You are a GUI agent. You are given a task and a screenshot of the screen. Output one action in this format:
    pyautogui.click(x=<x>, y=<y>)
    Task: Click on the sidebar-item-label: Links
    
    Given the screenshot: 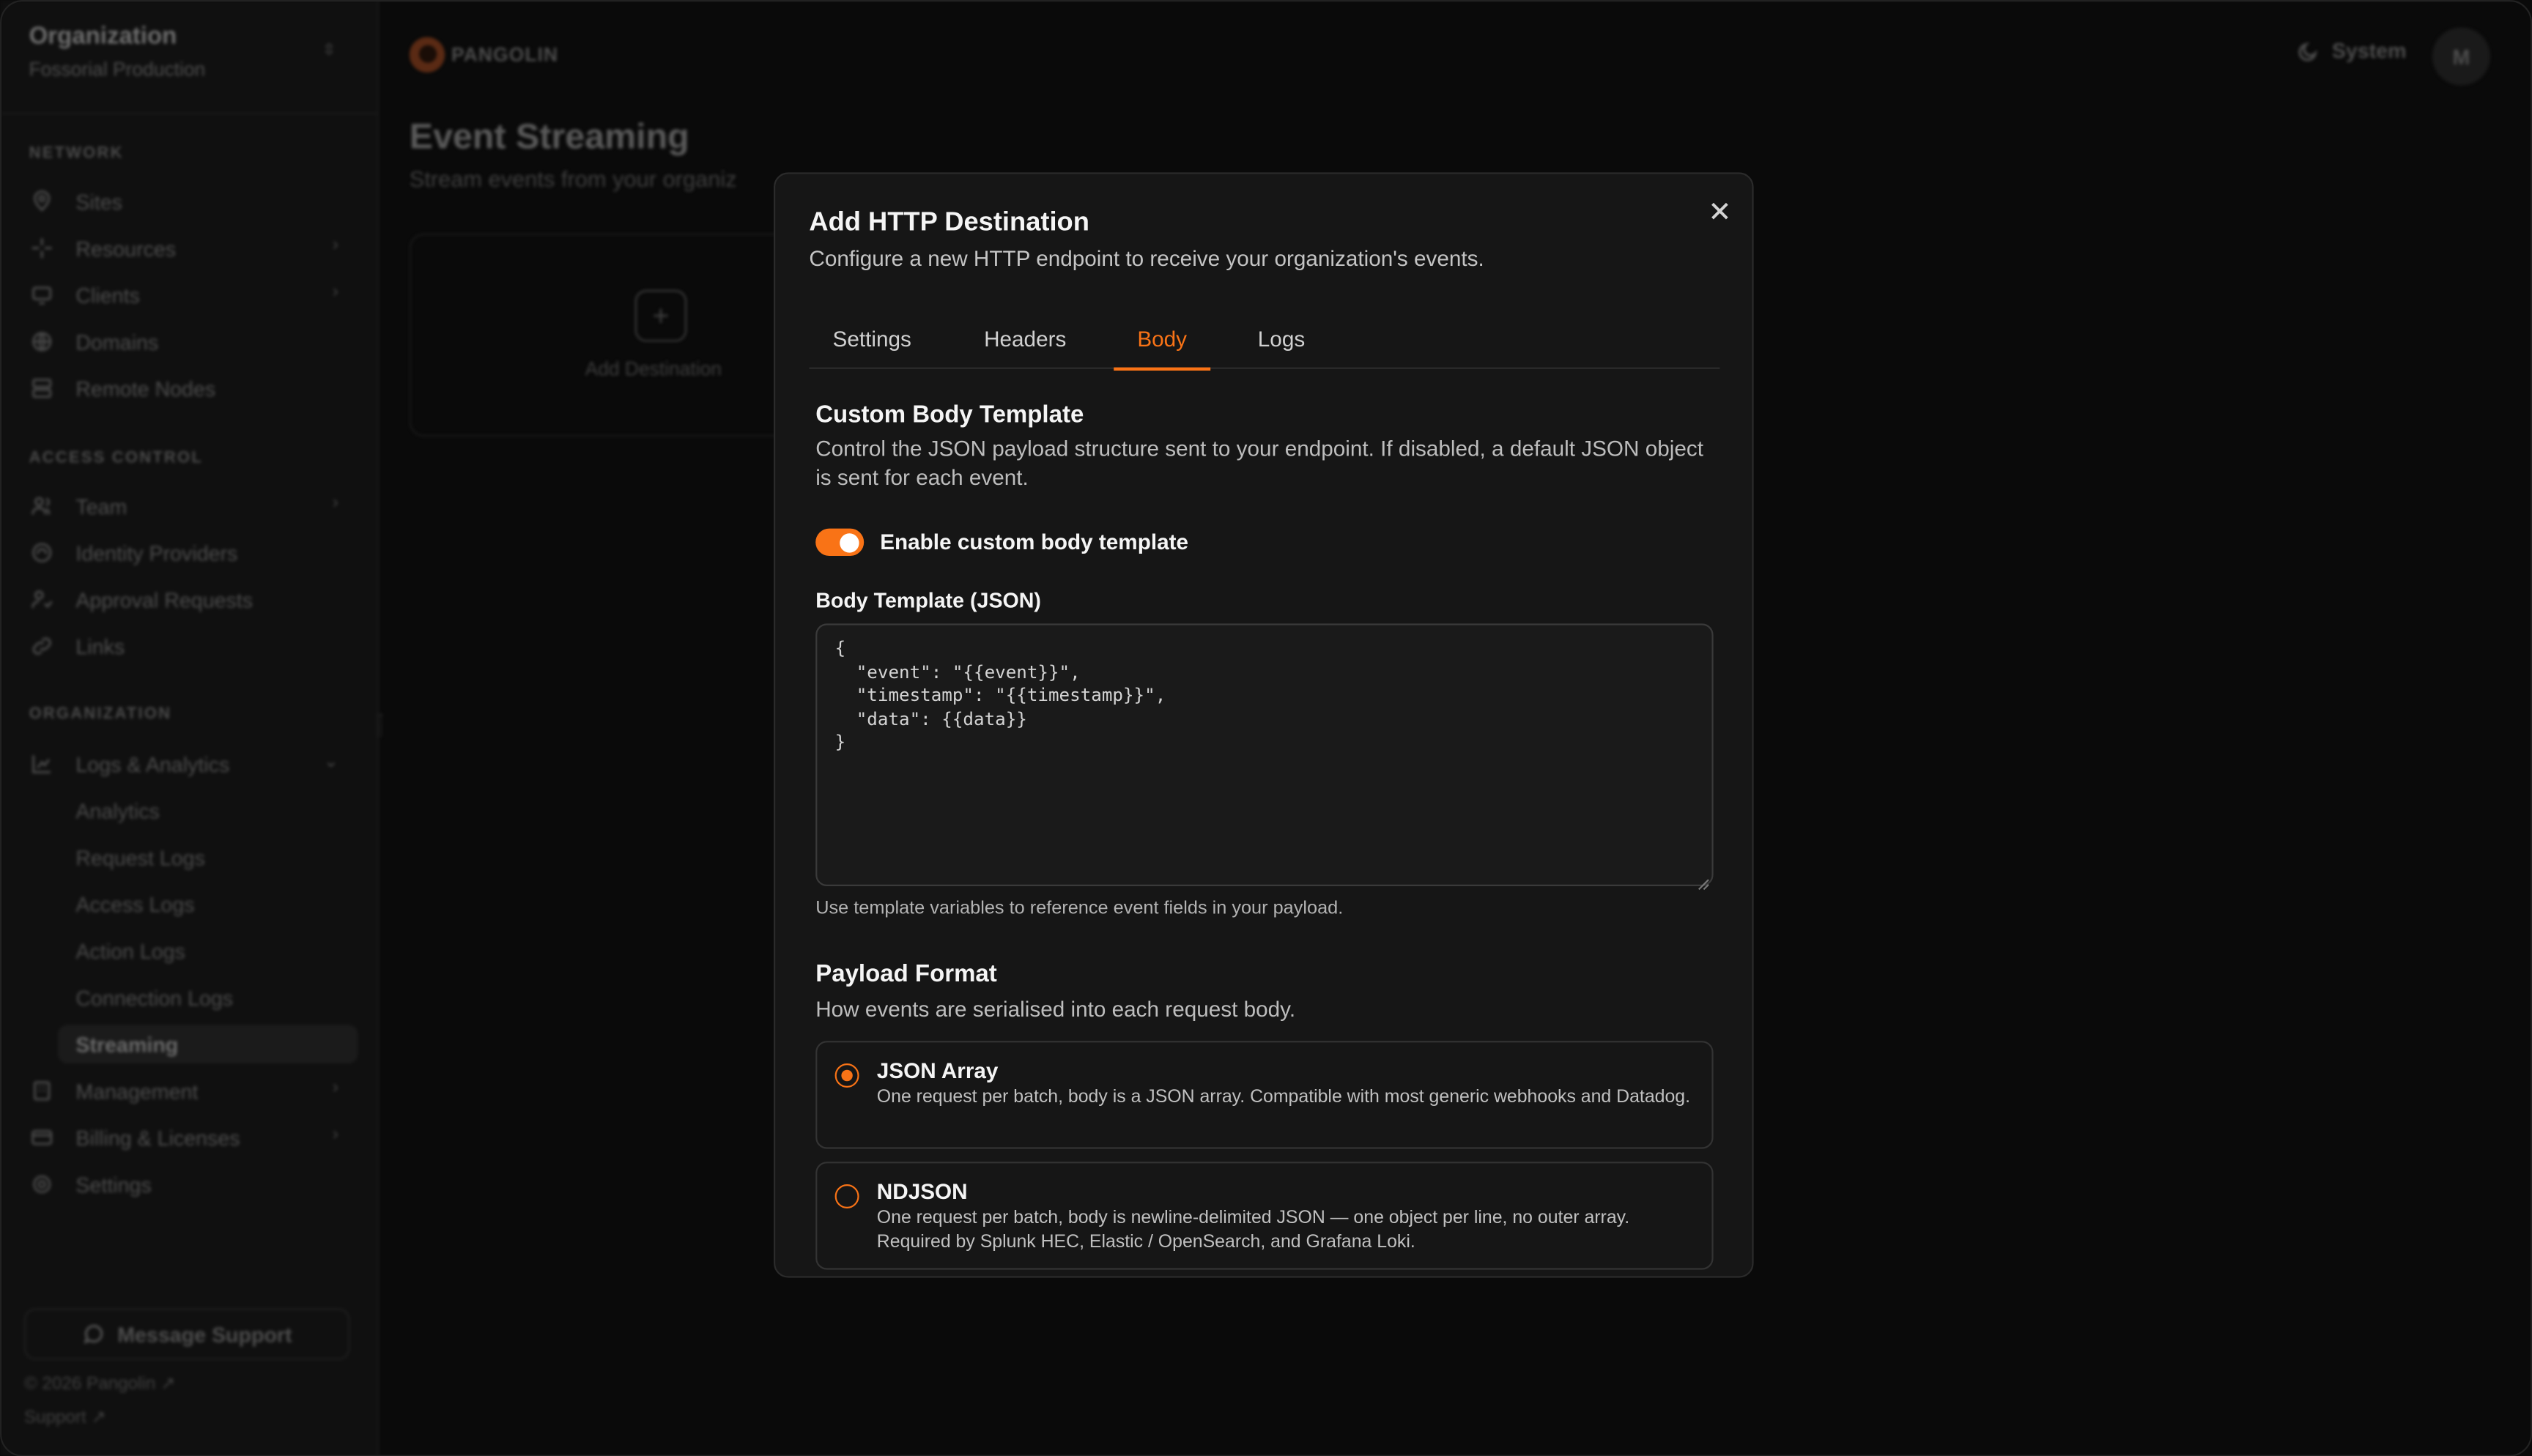 What is the action you would take?
    pyautogui.click(x=100, y=646)
    